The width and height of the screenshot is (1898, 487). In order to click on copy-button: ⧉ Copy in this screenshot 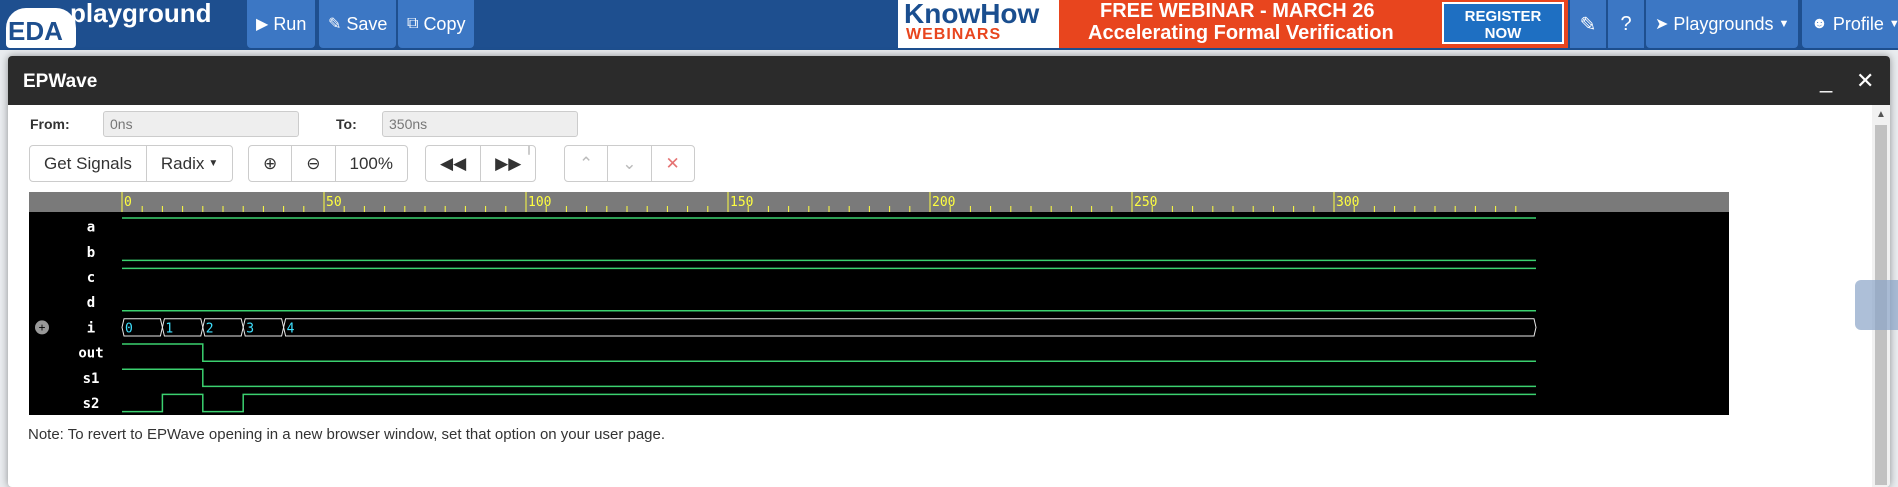, I will do `click(436, 24)`.